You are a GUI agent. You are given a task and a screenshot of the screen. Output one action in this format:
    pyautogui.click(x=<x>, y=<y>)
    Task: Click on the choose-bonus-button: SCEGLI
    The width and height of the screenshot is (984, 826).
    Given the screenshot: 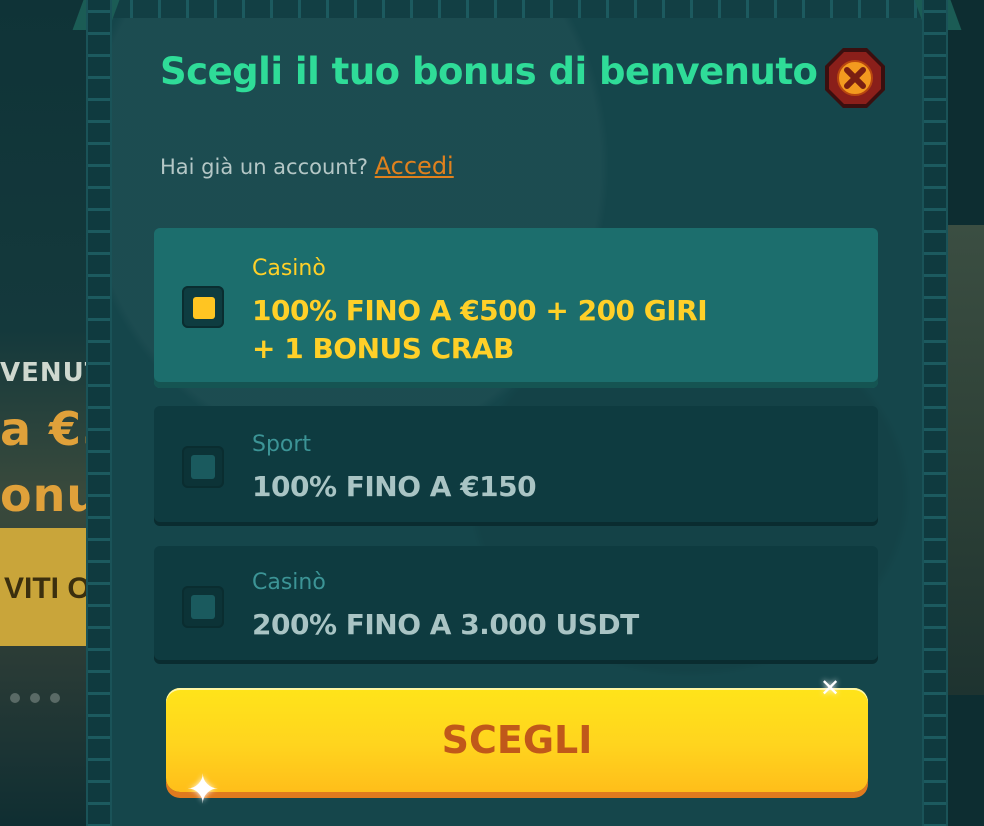 What is the action you would take?
    pyautogui.click(x=517, y=740)
    